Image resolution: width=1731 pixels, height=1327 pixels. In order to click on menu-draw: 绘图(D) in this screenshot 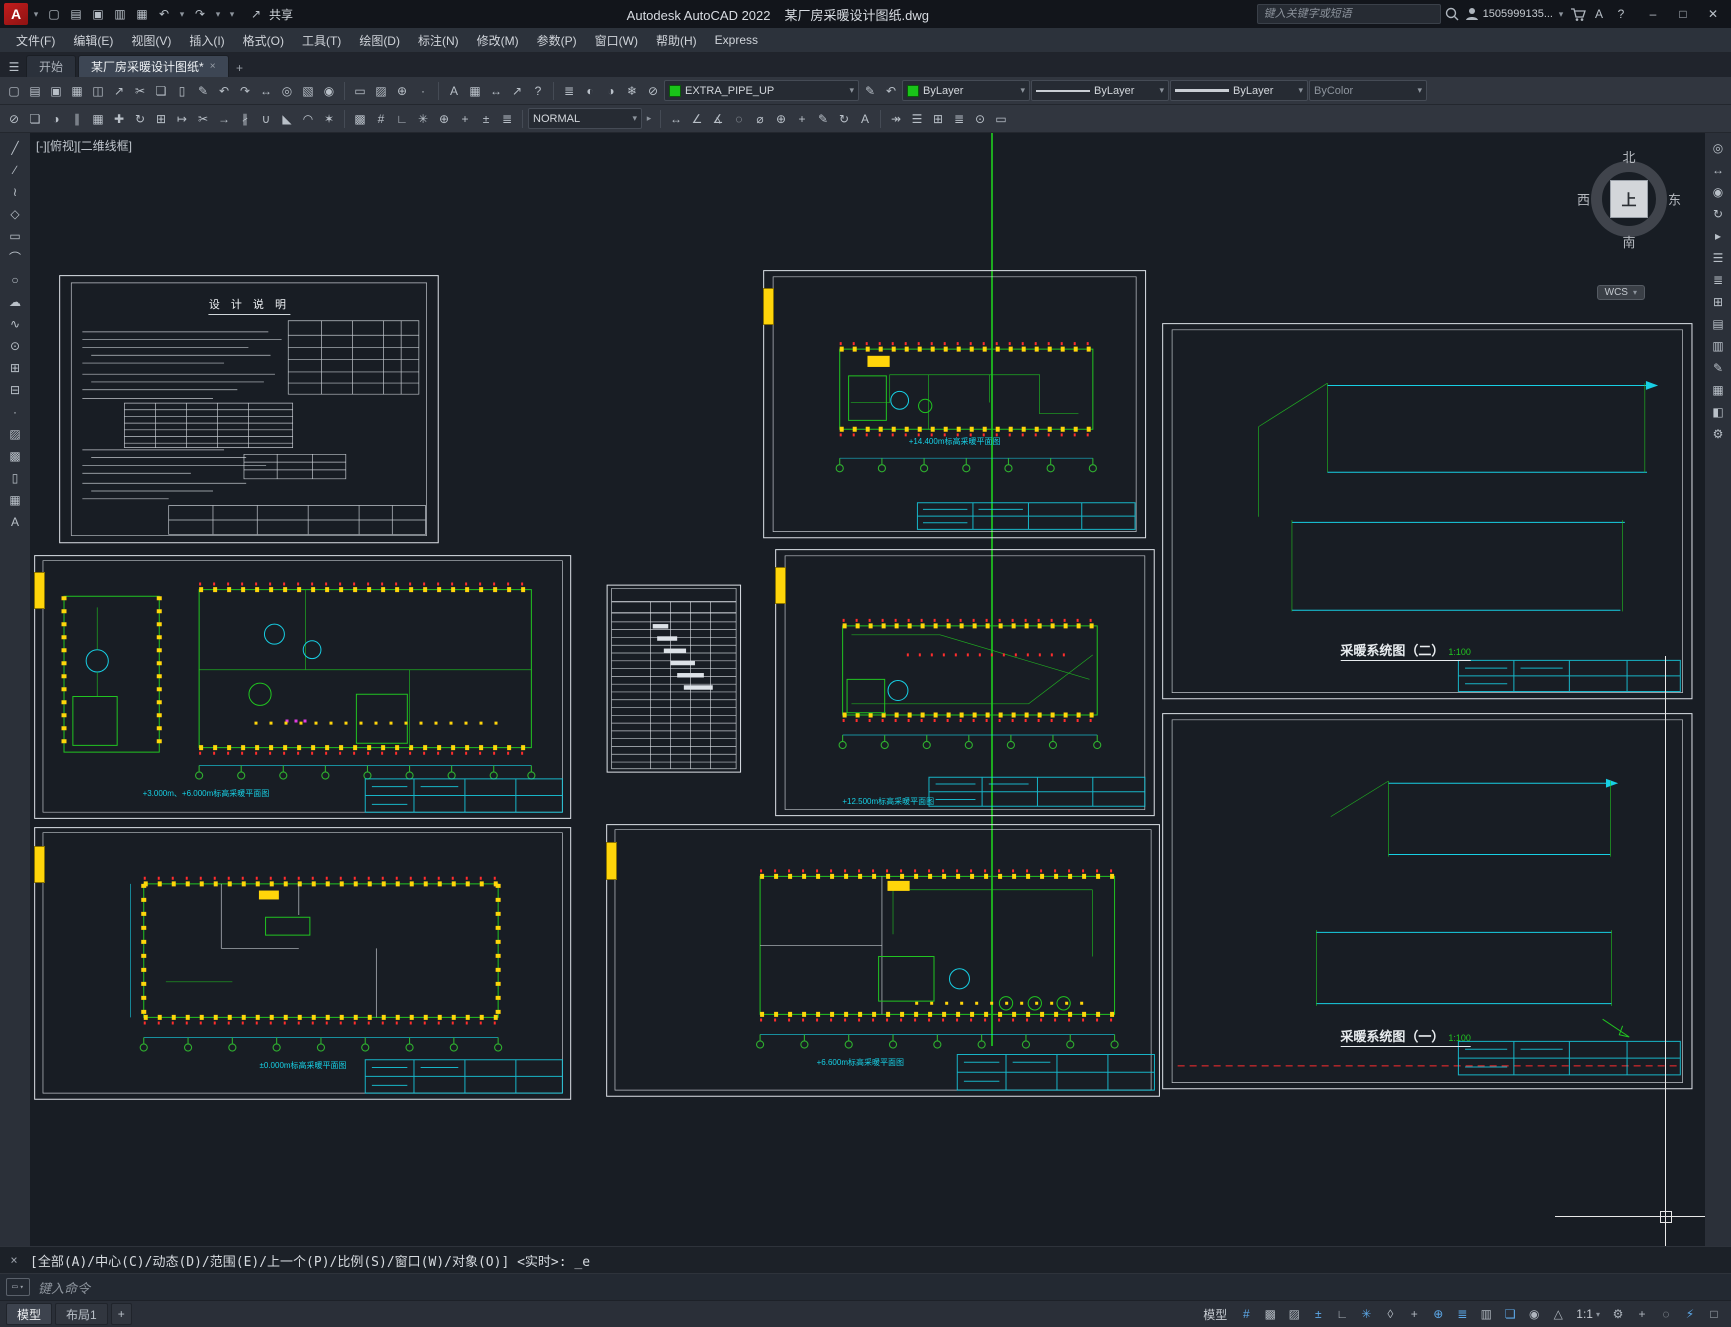, I will do `click(379, 40)`.